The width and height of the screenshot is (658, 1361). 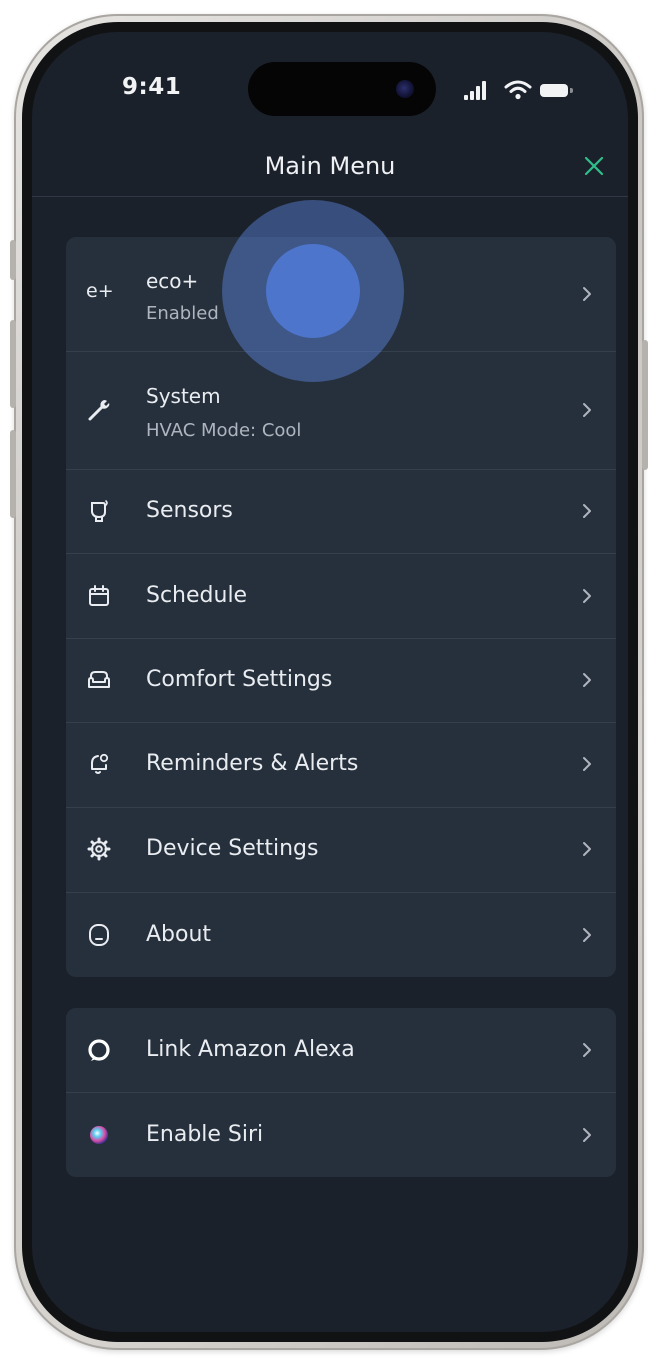 I want to click on menu-item-subtitle: HVAC Mode: Cool, so click(x=224, y=430).